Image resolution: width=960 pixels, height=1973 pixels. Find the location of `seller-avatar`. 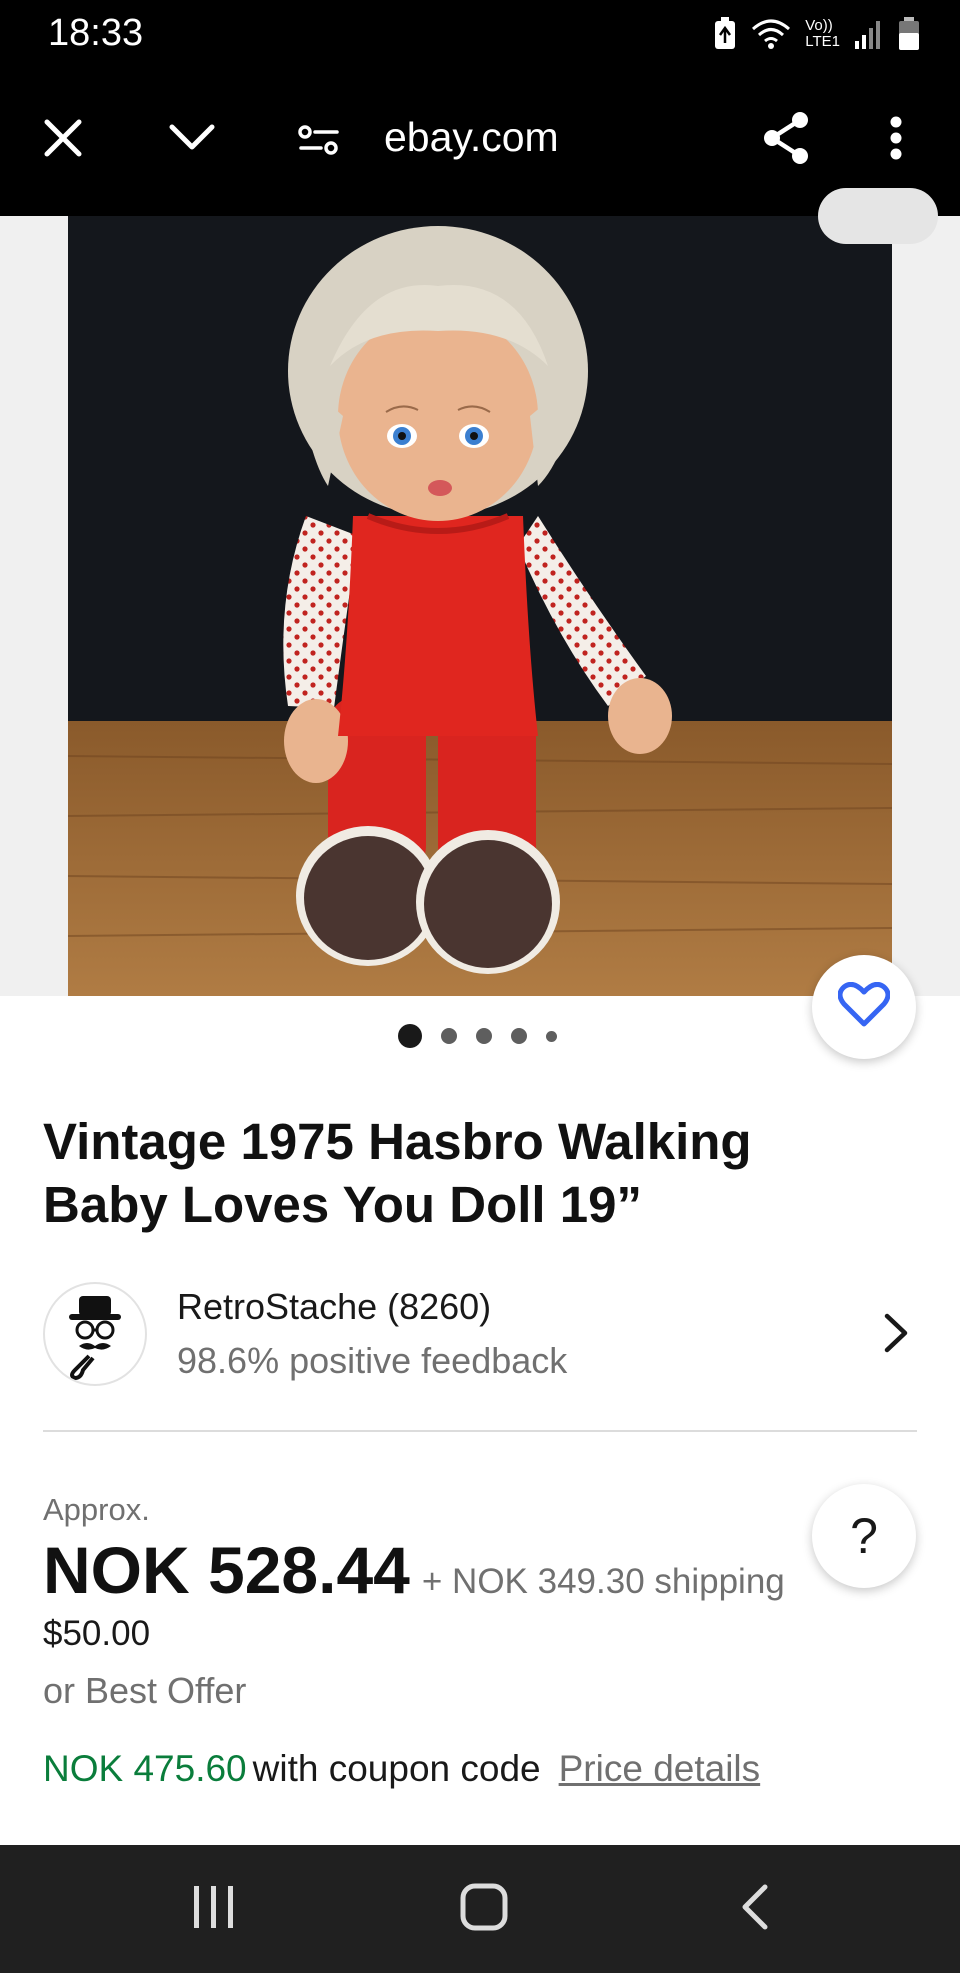

seller-avatar is located at coordinates (95, 1334).